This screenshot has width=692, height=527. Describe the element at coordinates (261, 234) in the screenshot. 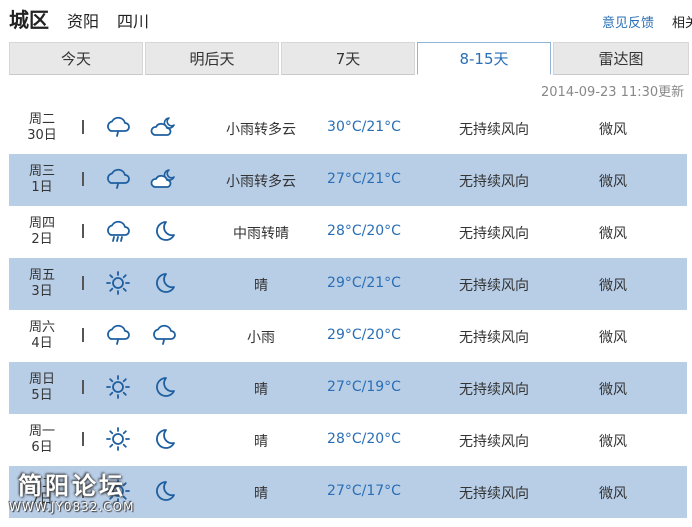

I see `weather-condition: 中雨转晴` at that location.